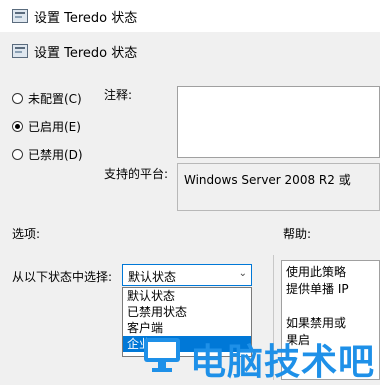 This screenshot has height=385, width=380. I want to click on radio-enabled: 已启用(E), so click(46, 126).